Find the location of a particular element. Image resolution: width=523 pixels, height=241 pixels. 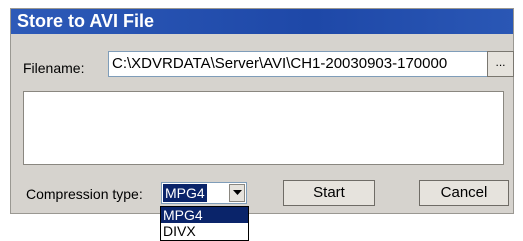

compression-dropdown-list: MPG4 DIVX is located at coordinates (204, 223).